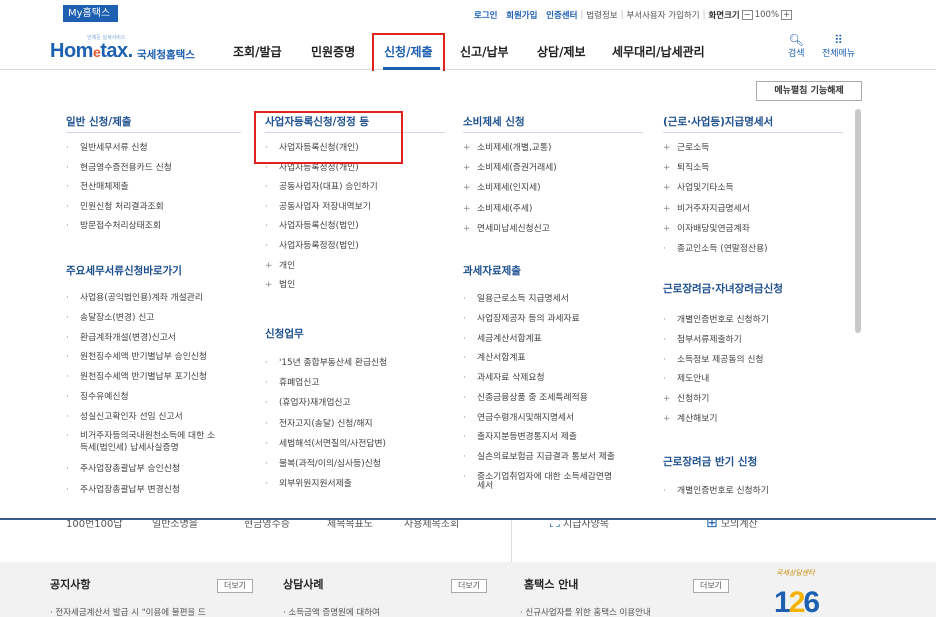 Image resolution: width=936 pixels, height=617 pixels. What do you see at coordinates (235, 586) in the screenshot?
I see `notice-more-button: 더보기` at bounding box center [235, 586].